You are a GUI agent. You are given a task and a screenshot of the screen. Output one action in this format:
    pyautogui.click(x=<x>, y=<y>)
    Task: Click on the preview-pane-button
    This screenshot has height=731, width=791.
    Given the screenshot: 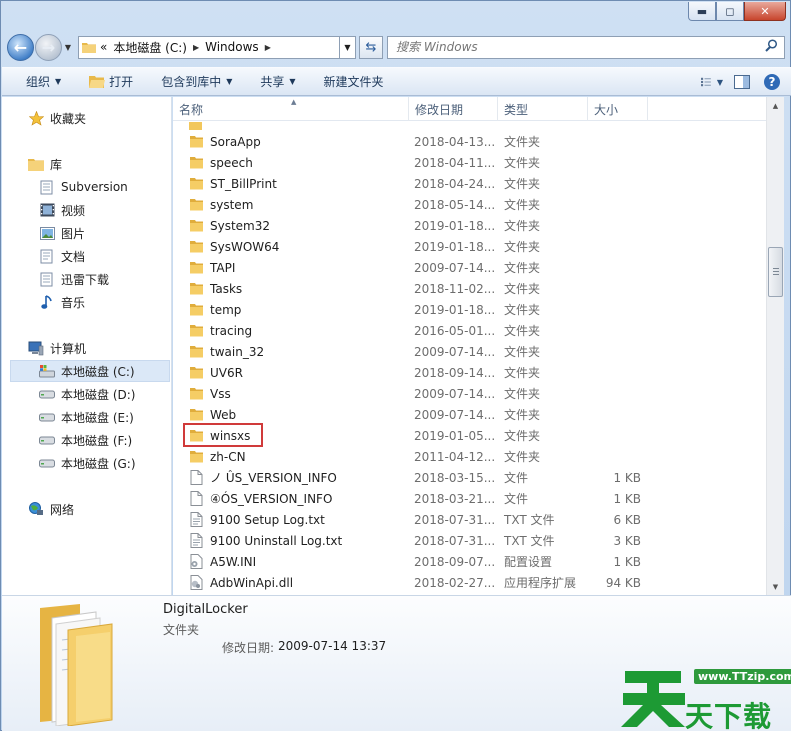 What is the action you would take?
    pyautogui.click(x=742, y=82)
    